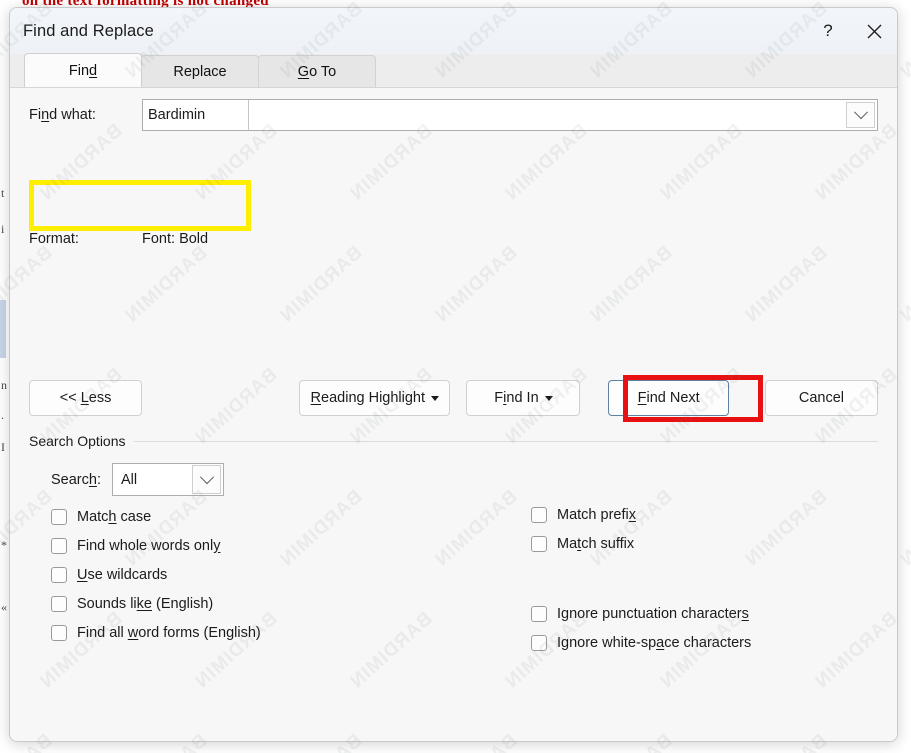 This screenshot has height=753, width=911. I want to click on search-options-title: Search Options, so click(77, 441).